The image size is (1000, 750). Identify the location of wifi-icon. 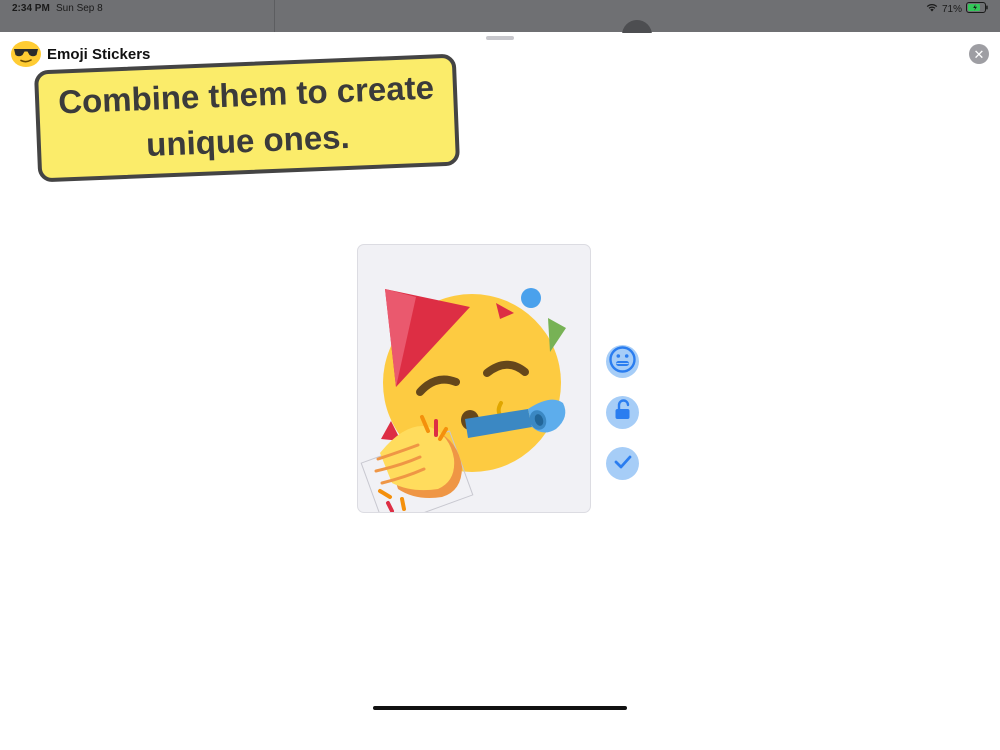
(932, 9).